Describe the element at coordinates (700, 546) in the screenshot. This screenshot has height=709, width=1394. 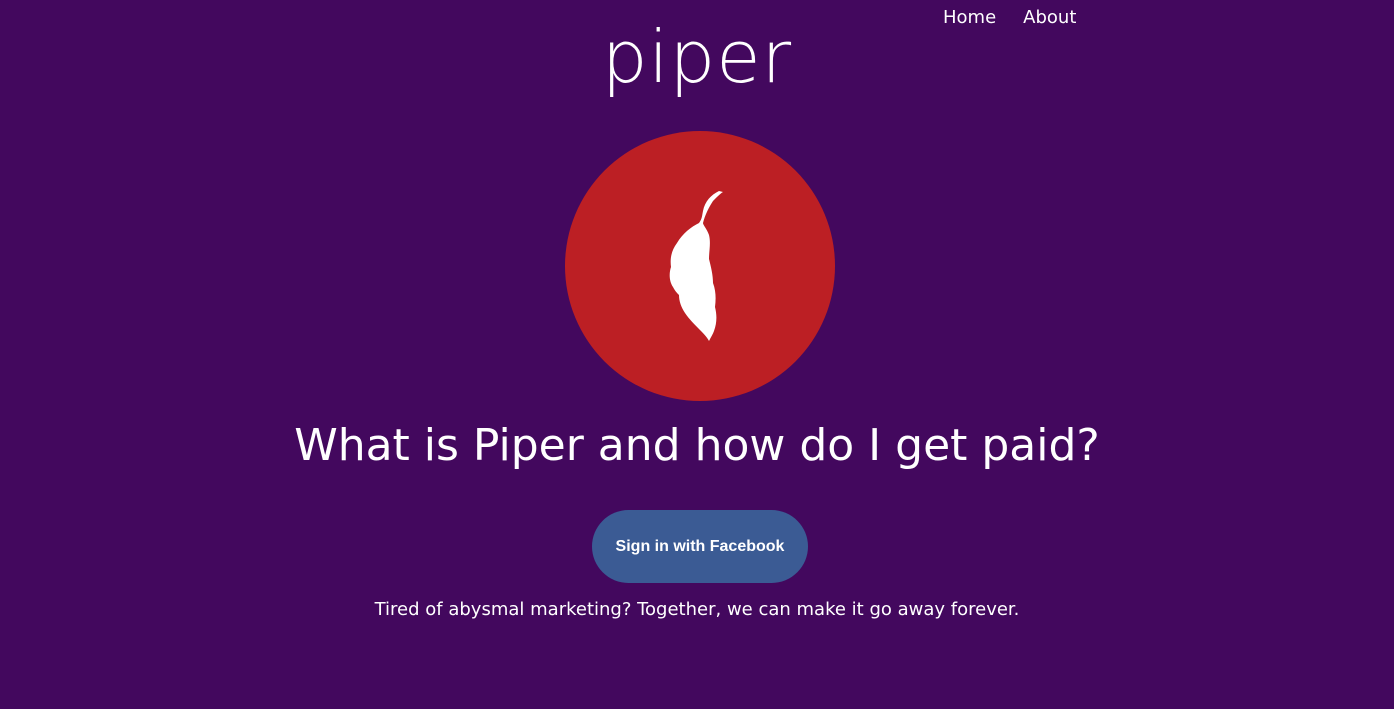
I see `facebook-signin-button: Sign in with Facebook` at that location.